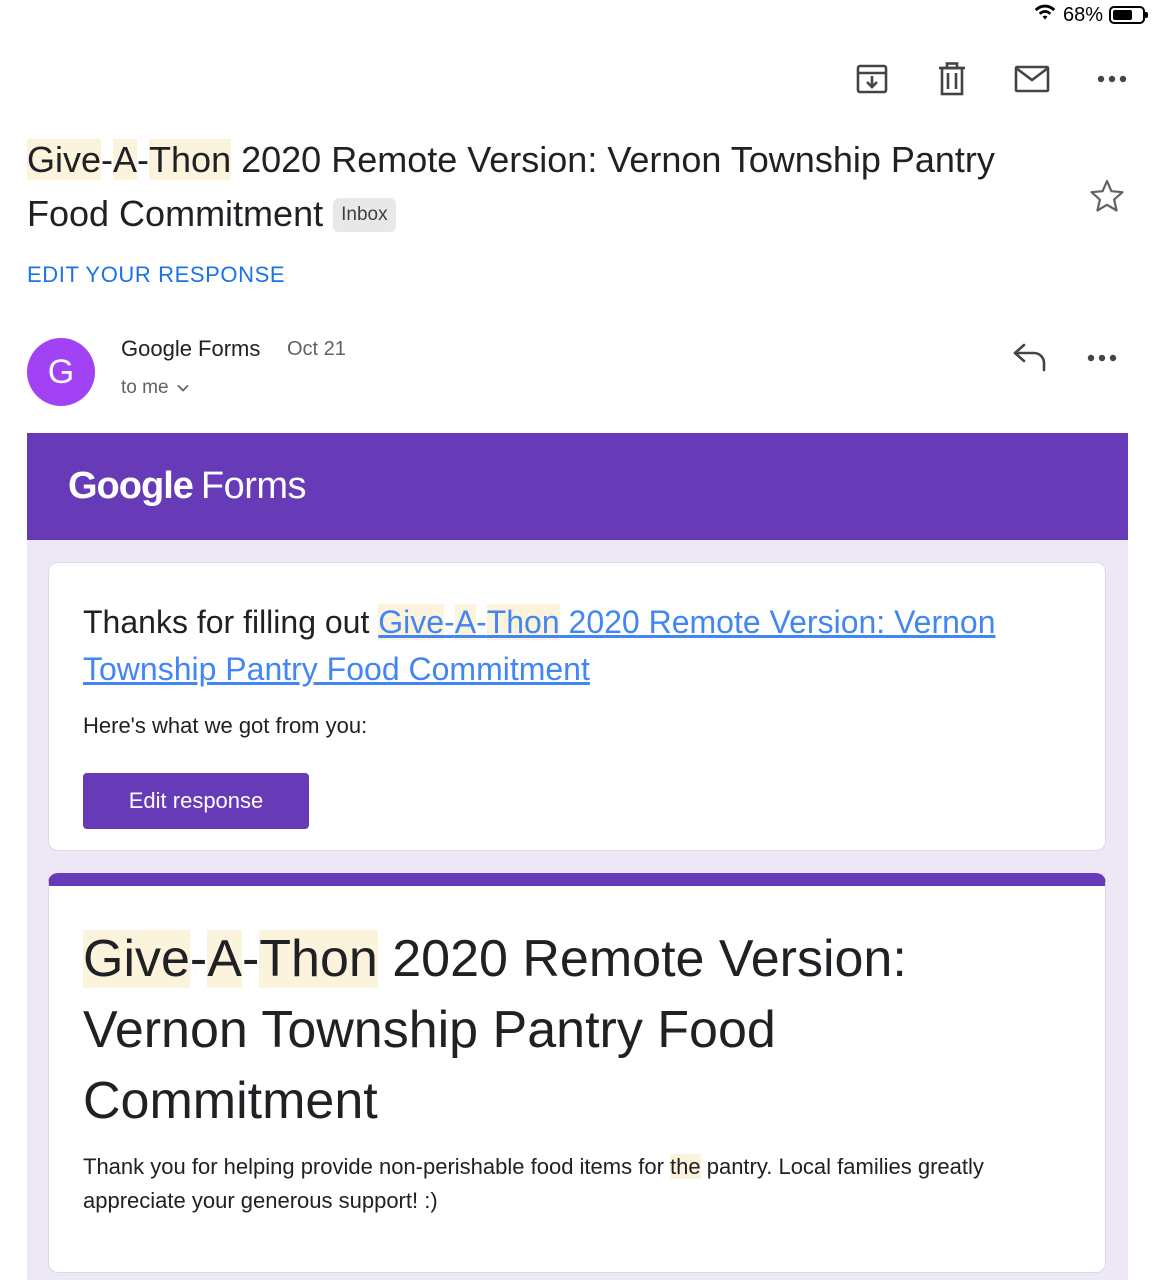 This screenshot has width=1155, height=1280. I want to click on chevron-down-icon, so click(182, 388).